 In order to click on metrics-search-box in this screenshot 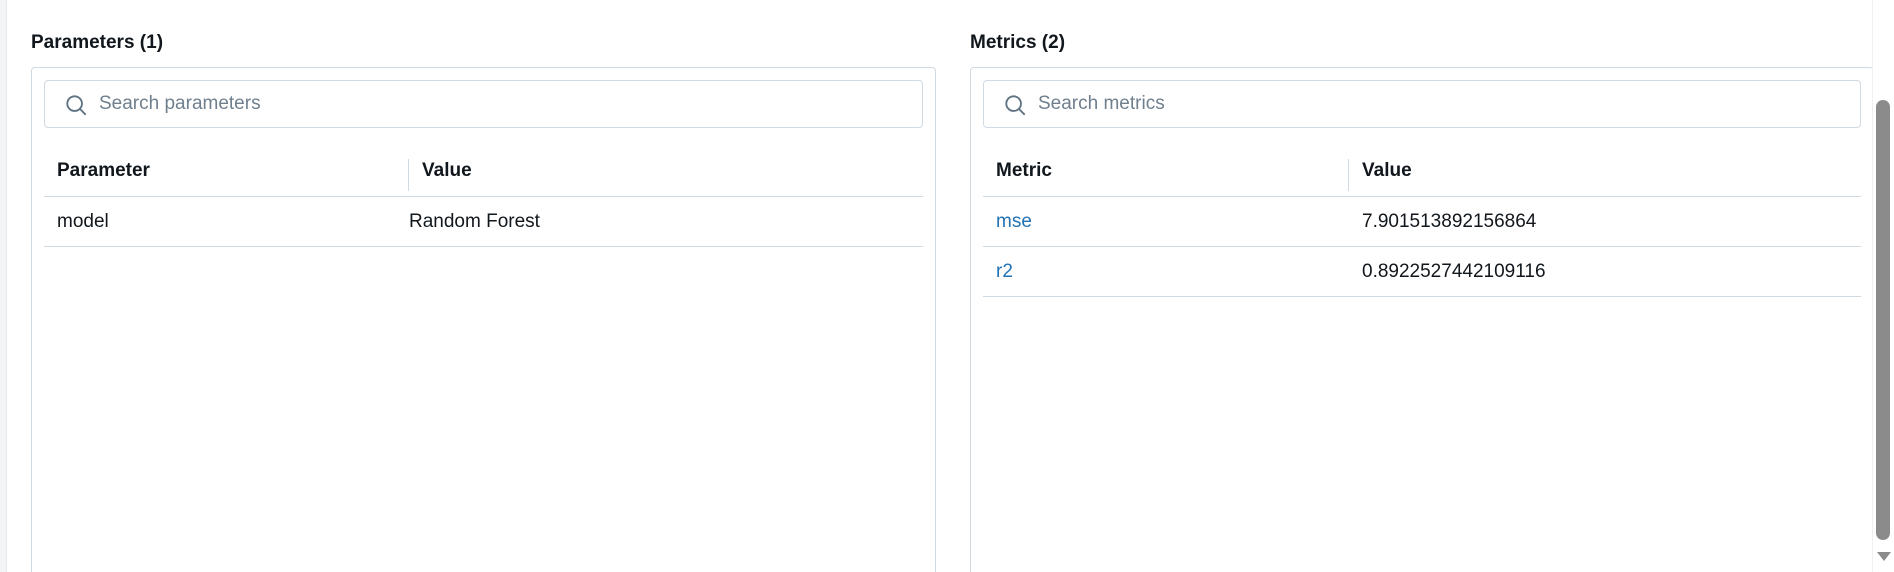, I will do `click(1422, 104)`.